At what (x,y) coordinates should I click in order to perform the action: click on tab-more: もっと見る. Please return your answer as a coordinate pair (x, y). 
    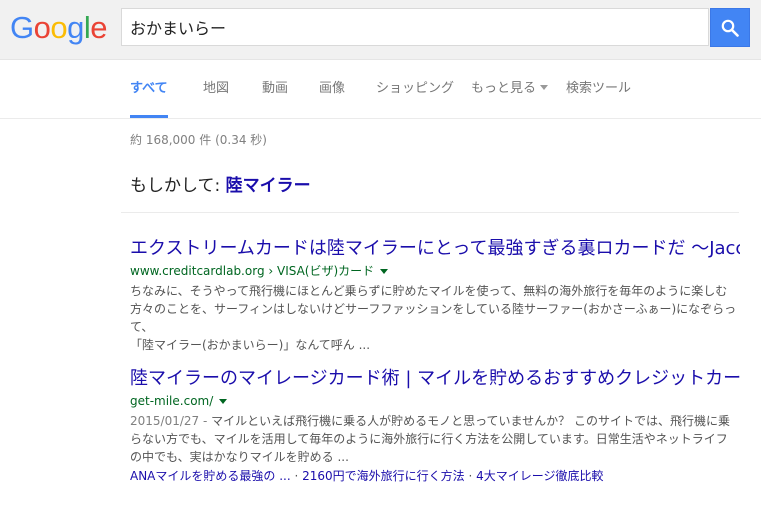
    Looking at the image, I should click on (510, 88).